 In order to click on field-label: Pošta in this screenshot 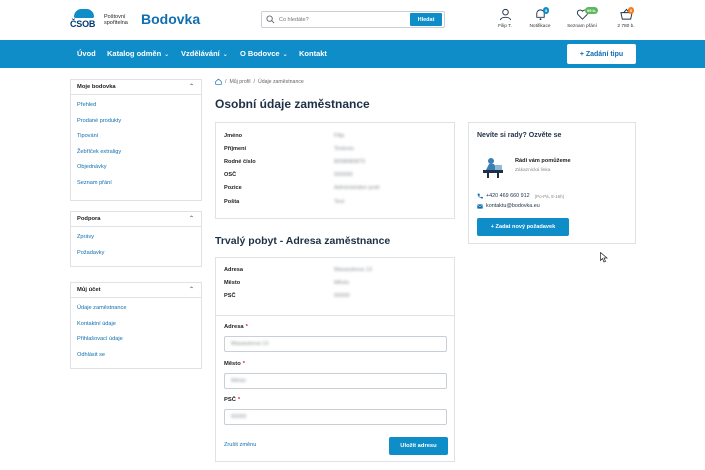, I will do `click(232, 202)`.